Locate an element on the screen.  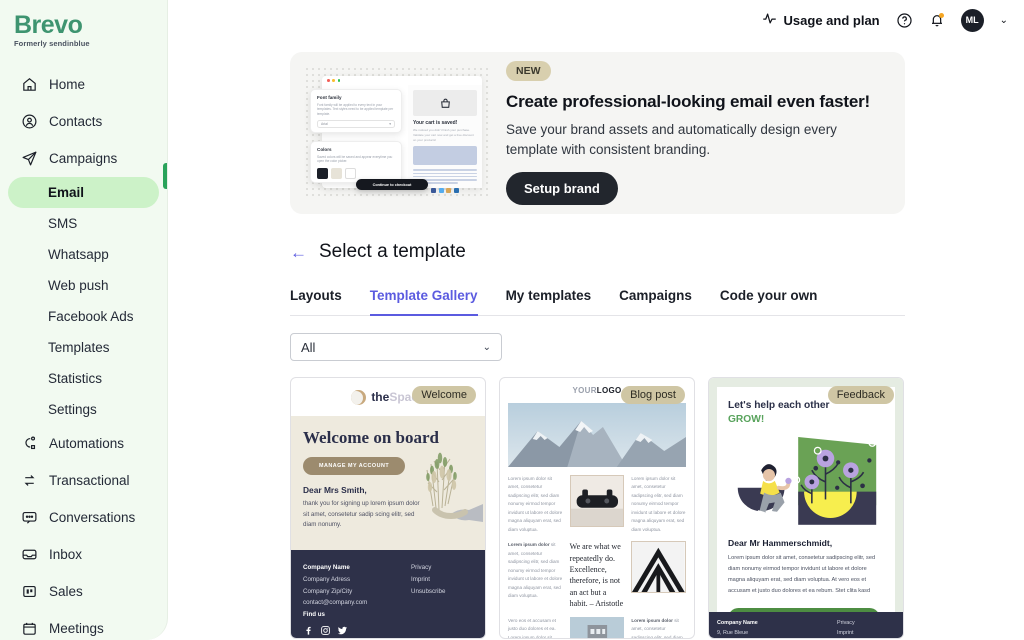
sidebar-item-label: Home is located at coordinates (67, 85).